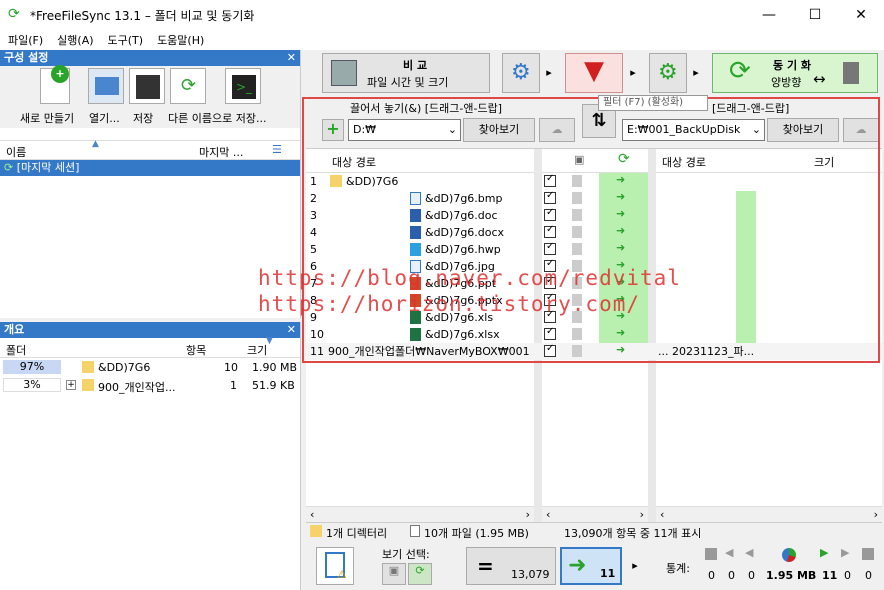 The width and height of the screenshot is (884, 590). Describe the element at coordinates (16, 350) in the screenshot. I see `col-folder-header: 폴더` at that location.